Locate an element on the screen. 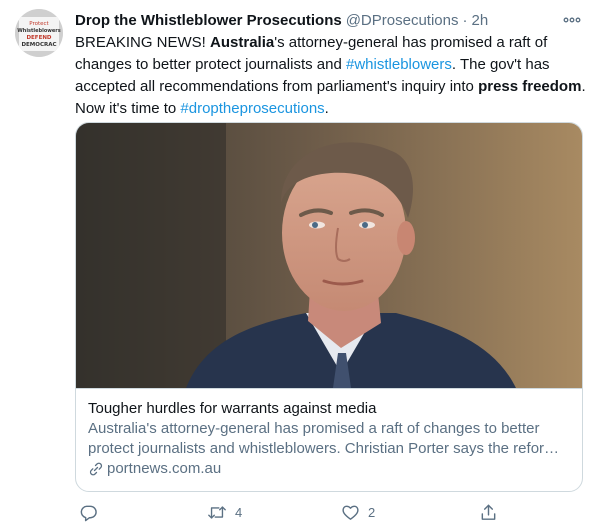  avatar-text-4: DEMOCRAC is located at coordinates (38, 45).